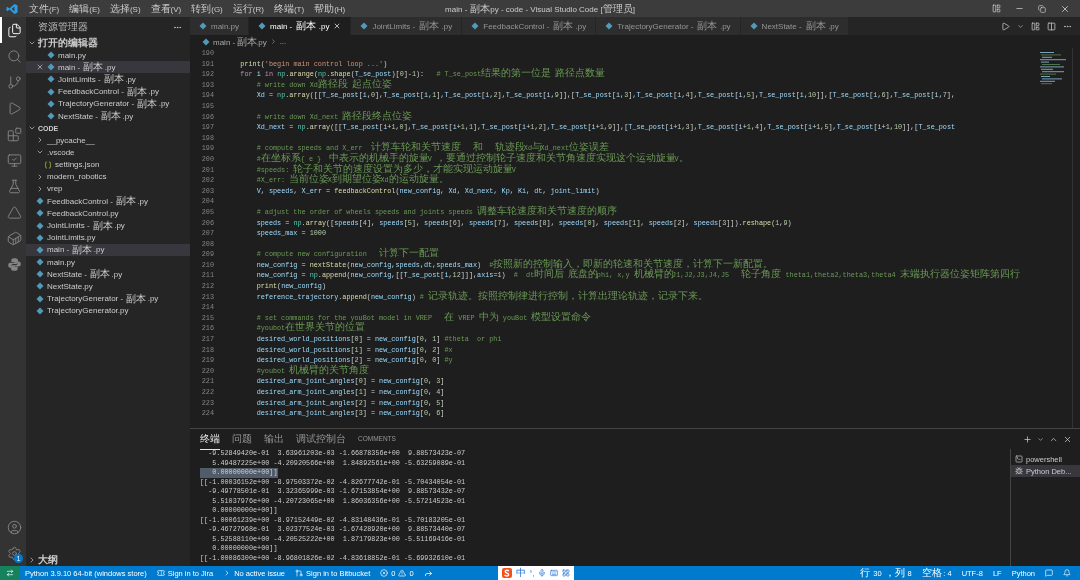 This screenshot has height=580, width=1080. Describe the element at coordinates (48, 164) in the screenshot. I see `braces-icon` at that location.